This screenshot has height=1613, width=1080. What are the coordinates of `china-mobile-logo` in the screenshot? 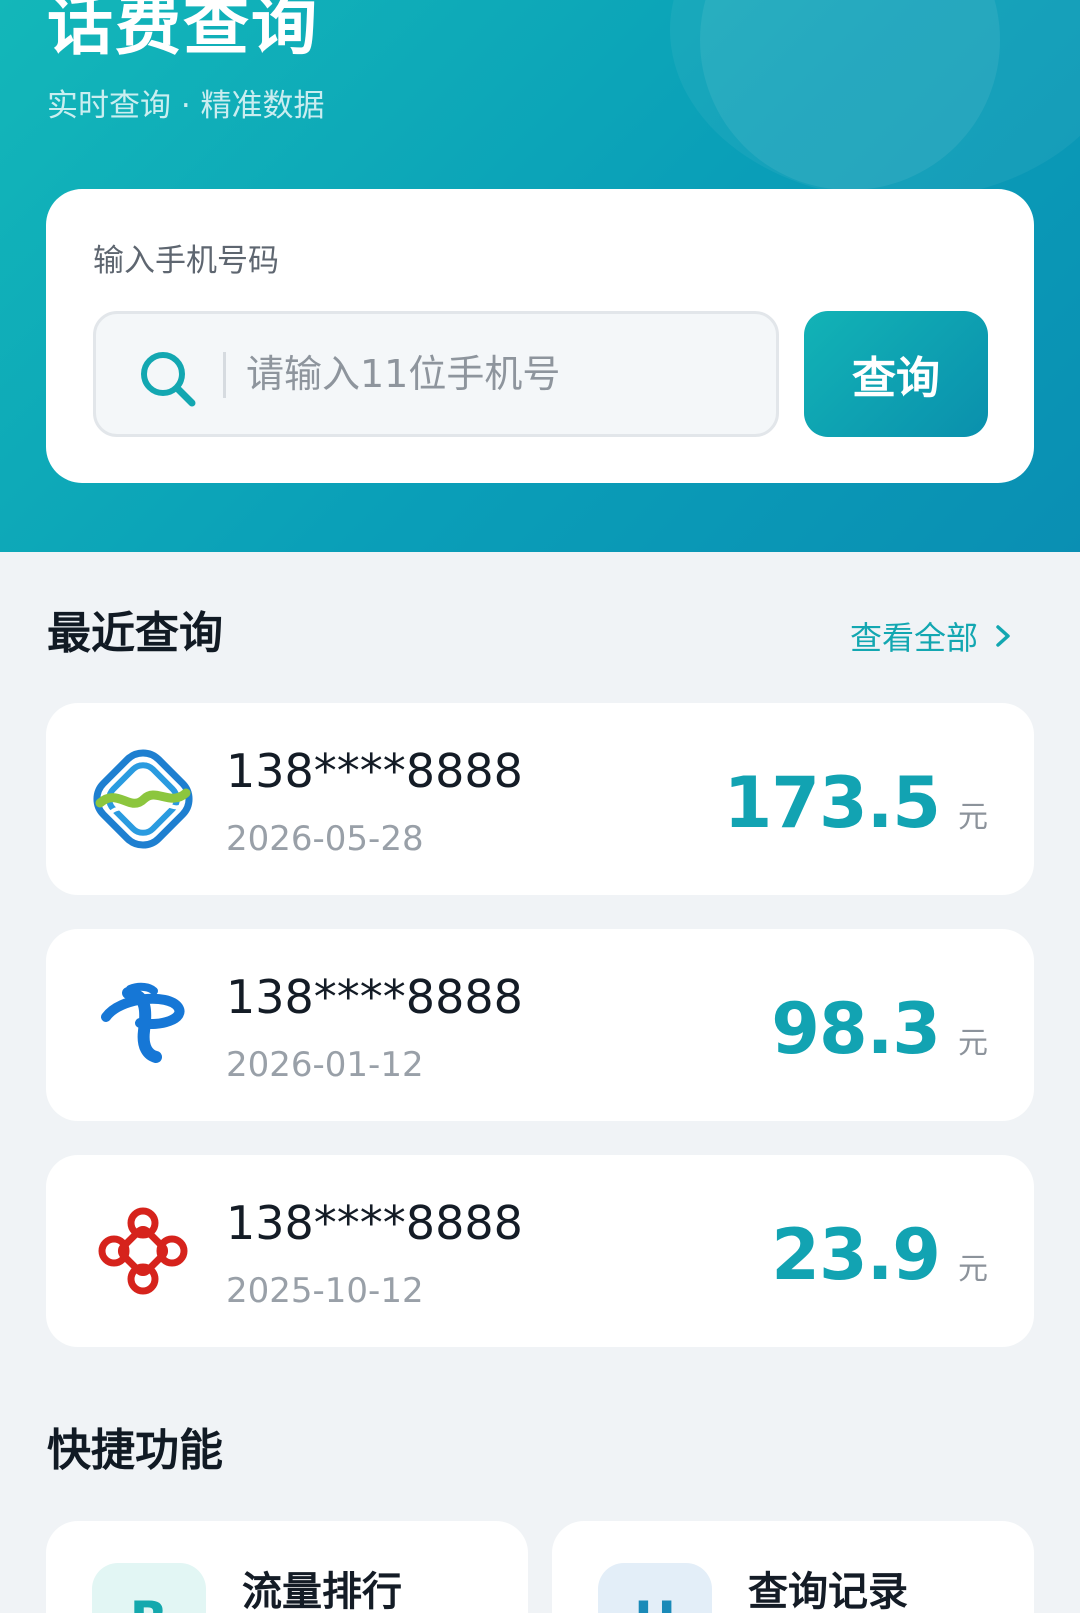 It's located at (143, 799).